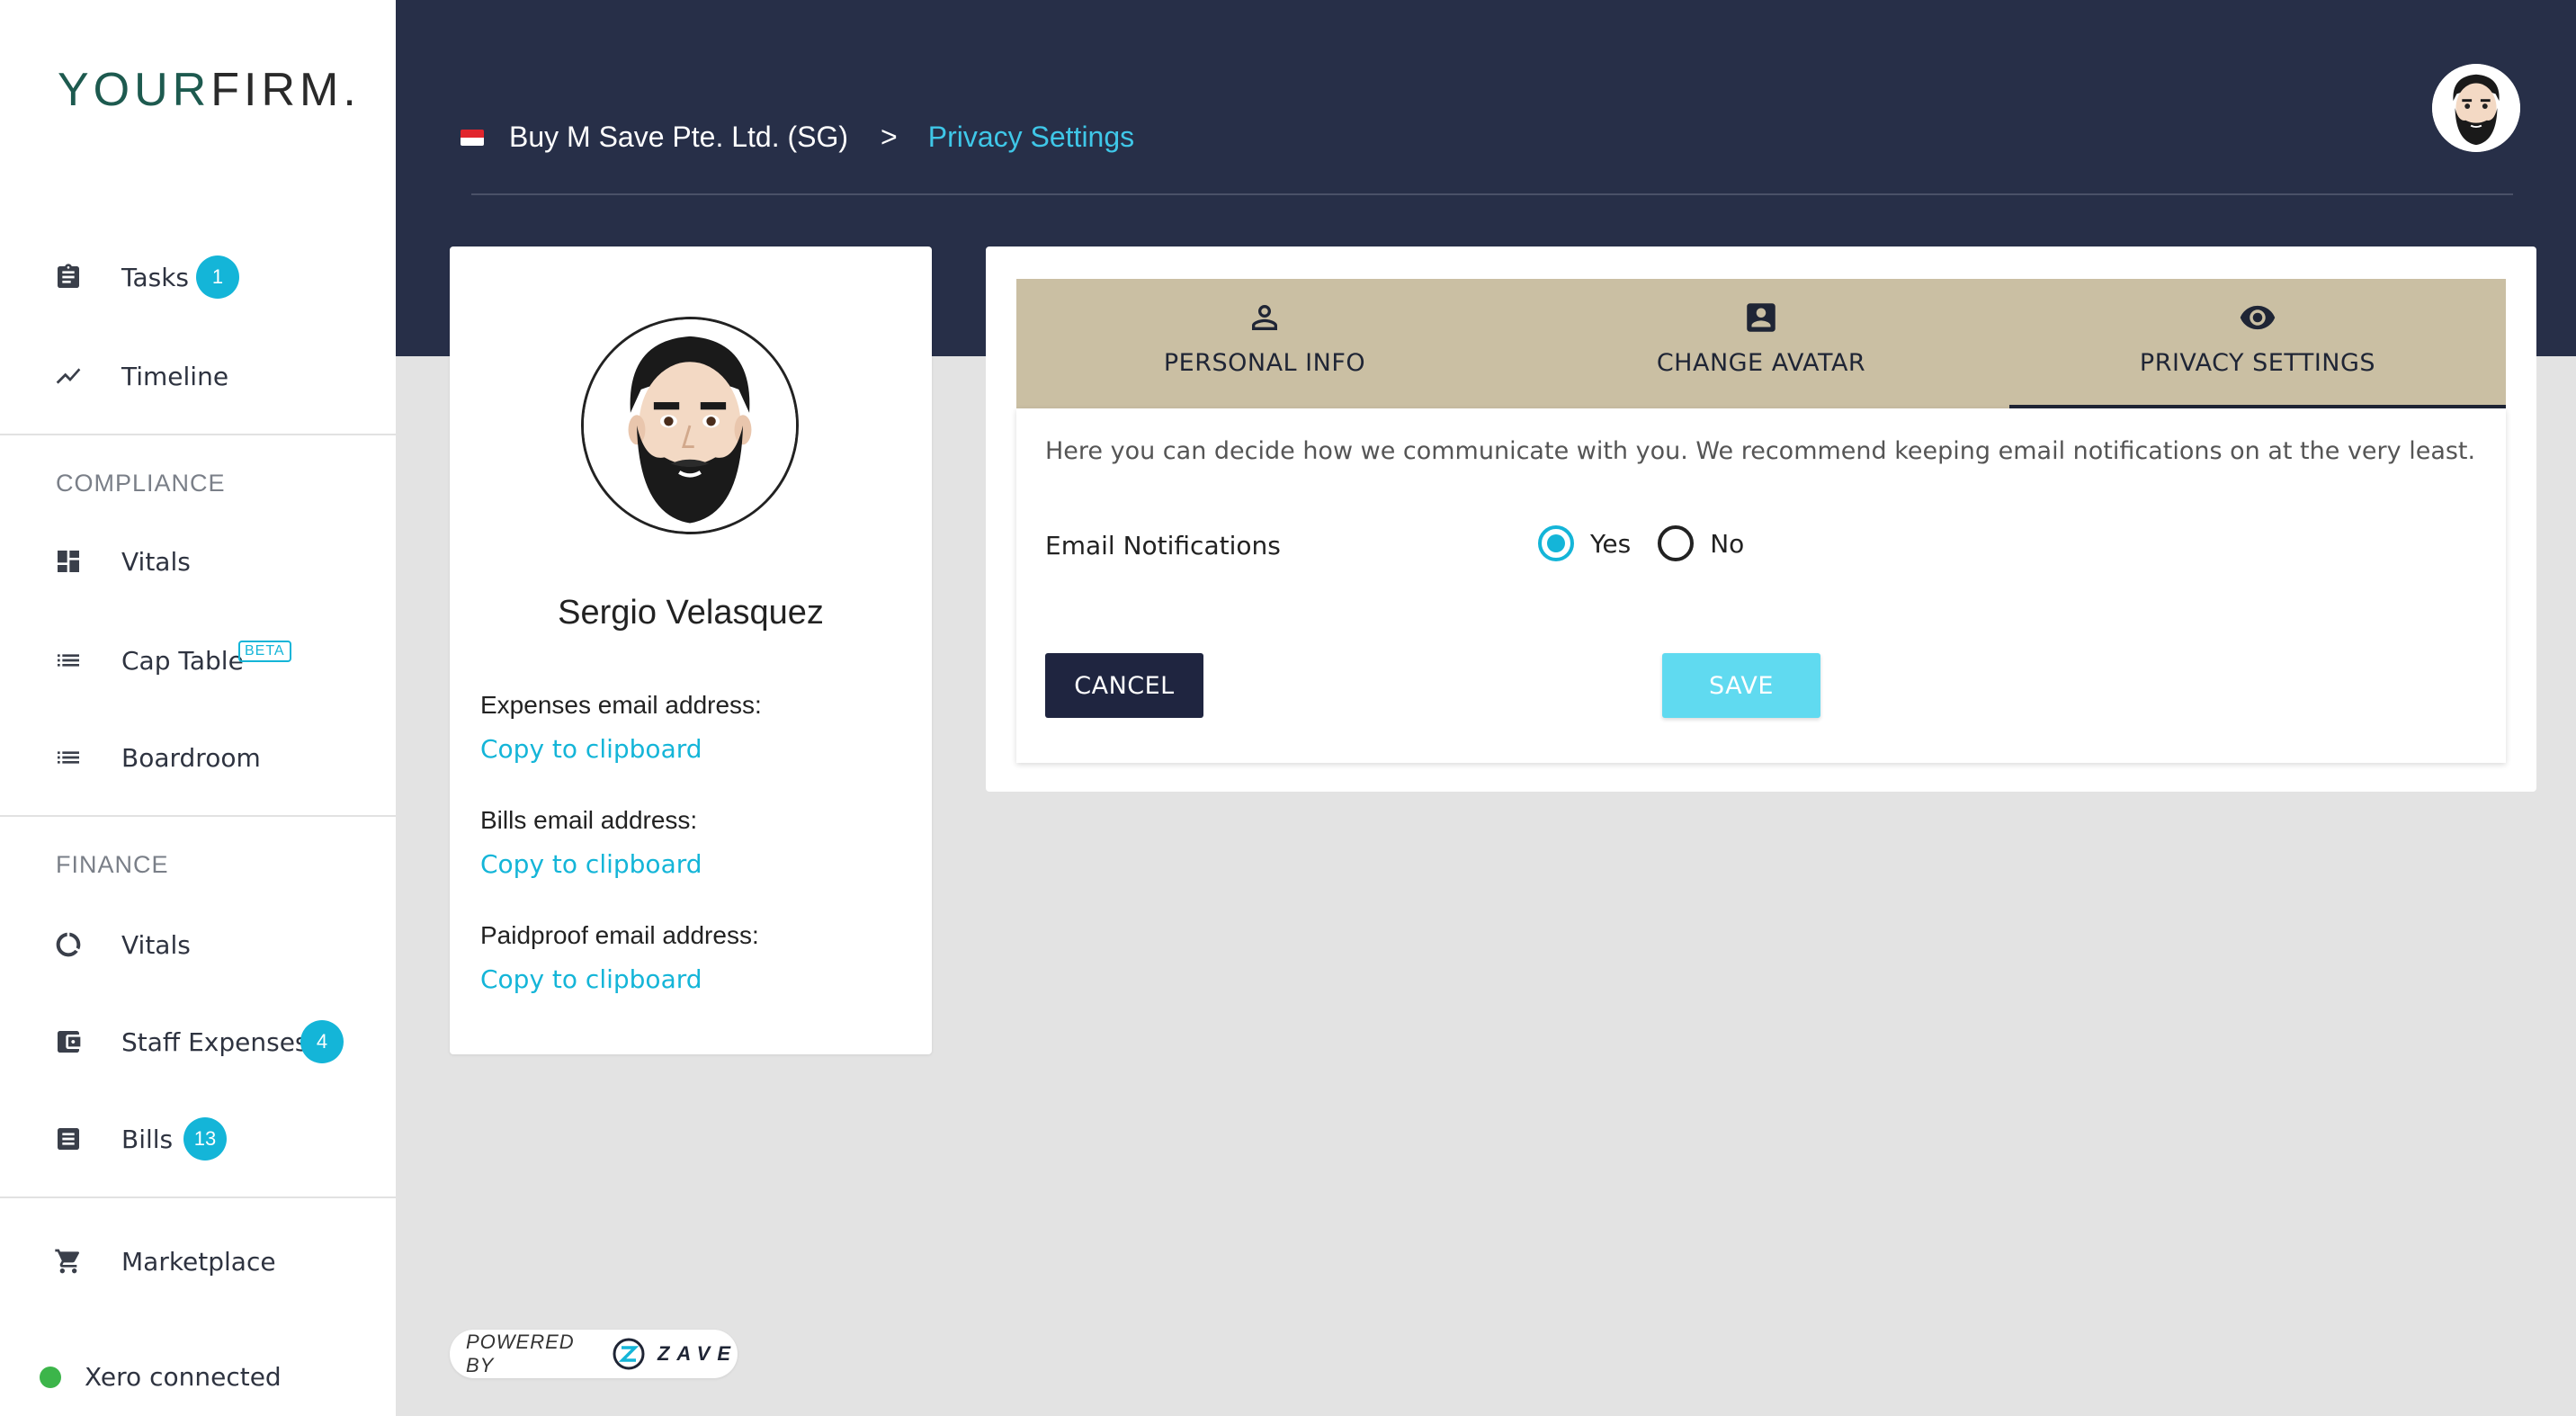 Image resolution: width=2576 pixels, height=1416 pixels. Describe the element at coordinates (621, 705) in the screenshot. I see `expenses-email-label: Expenses email address:` at that location.